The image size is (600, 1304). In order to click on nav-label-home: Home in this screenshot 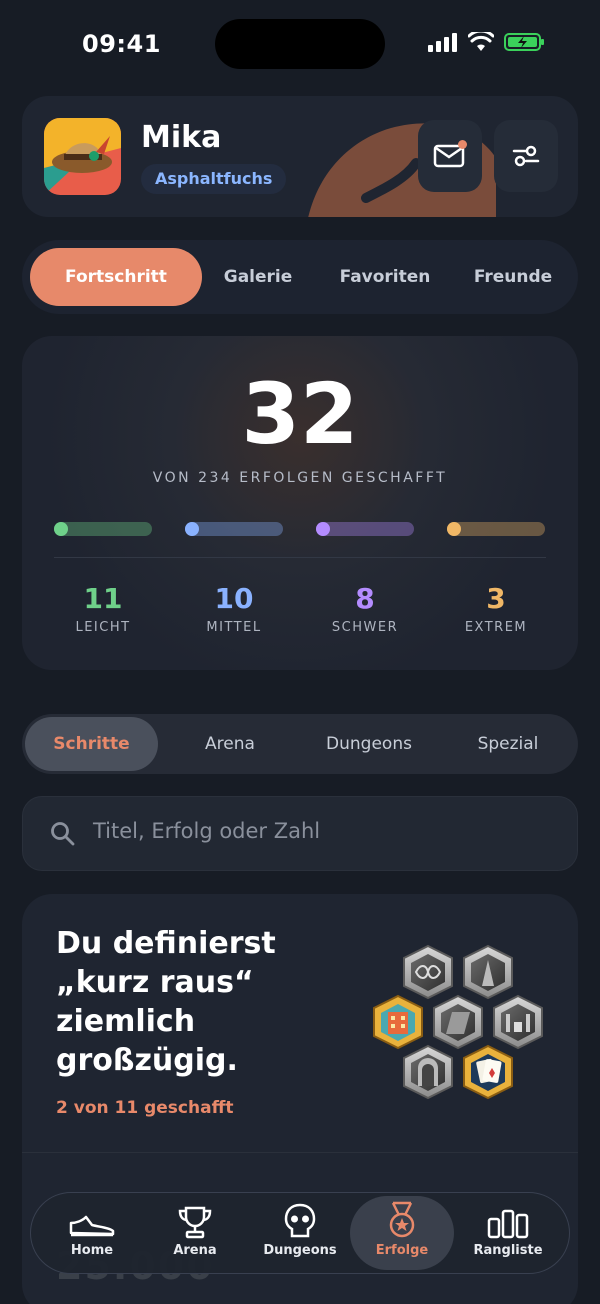, I will do `click(92, 1250)`.